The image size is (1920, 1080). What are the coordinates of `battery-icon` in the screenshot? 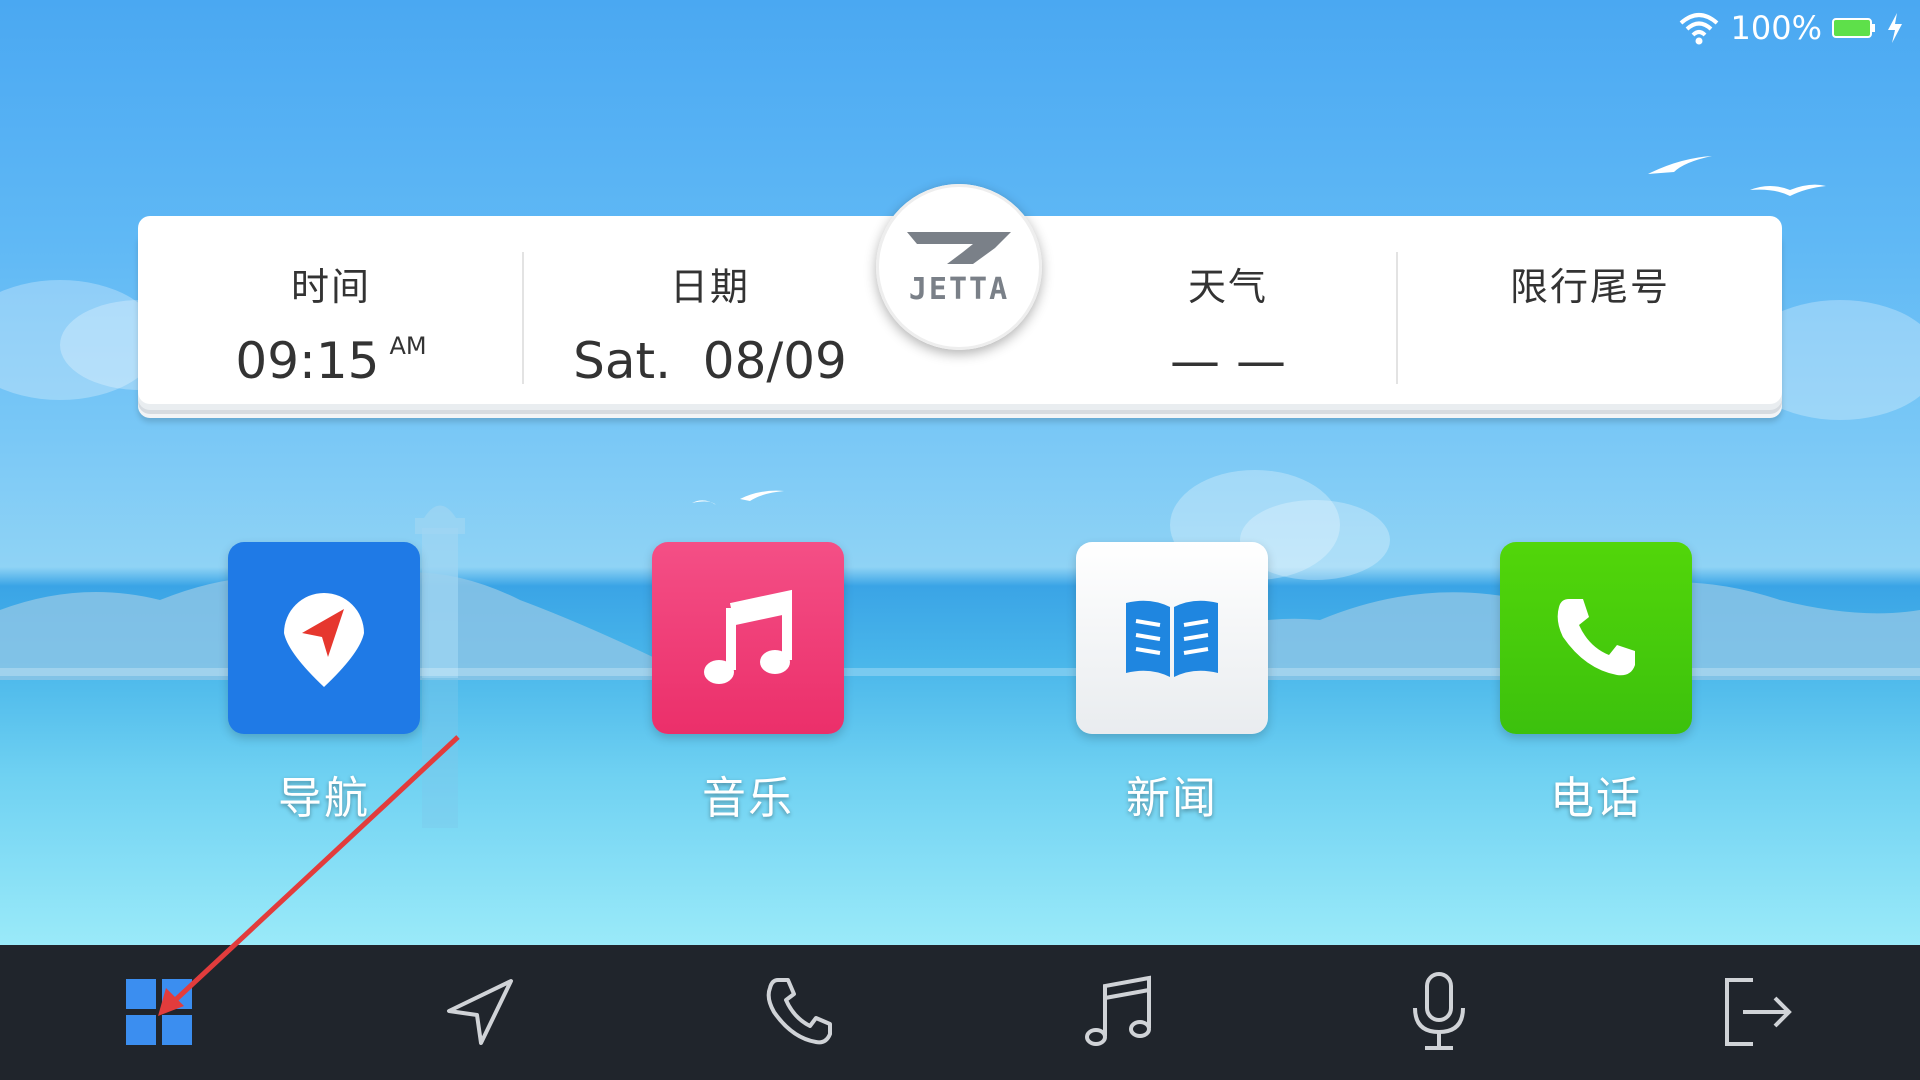 It's located at (1853, 28).